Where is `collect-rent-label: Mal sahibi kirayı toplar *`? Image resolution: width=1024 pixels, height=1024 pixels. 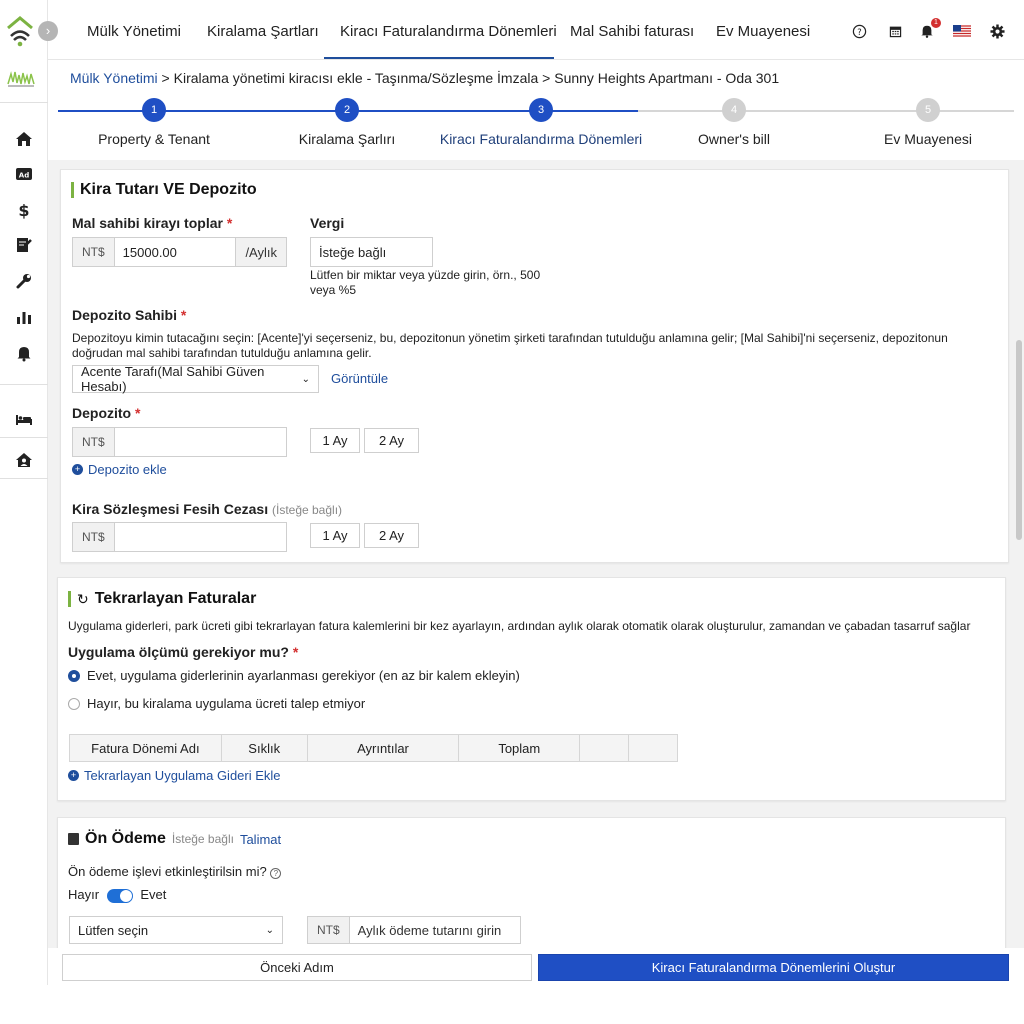
collect-rent-label: Mal sahibi kirayı toplar * is located at coordinates (152, 223).